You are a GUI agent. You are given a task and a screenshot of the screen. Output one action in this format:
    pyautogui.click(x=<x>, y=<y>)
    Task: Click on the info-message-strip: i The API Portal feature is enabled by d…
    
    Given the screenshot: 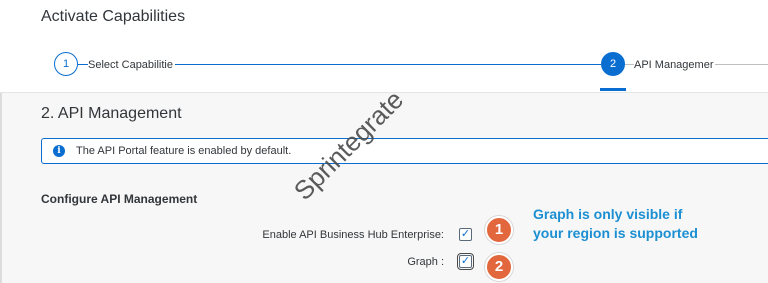 What is the action you would take?
    pyautogui.click(x=404, y=151)
    